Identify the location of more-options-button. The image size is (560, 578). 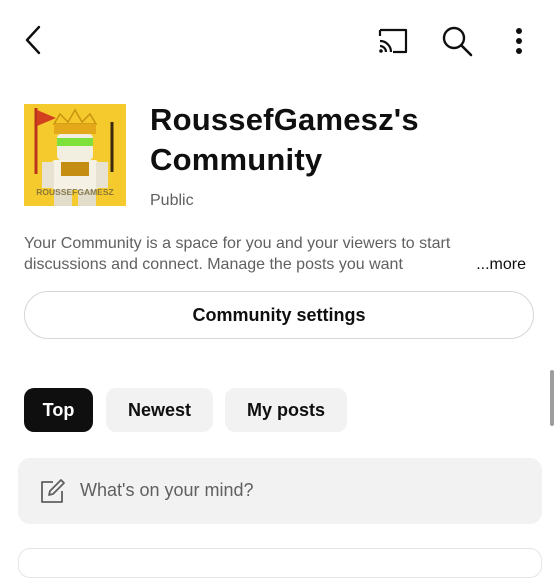
(519, 41).